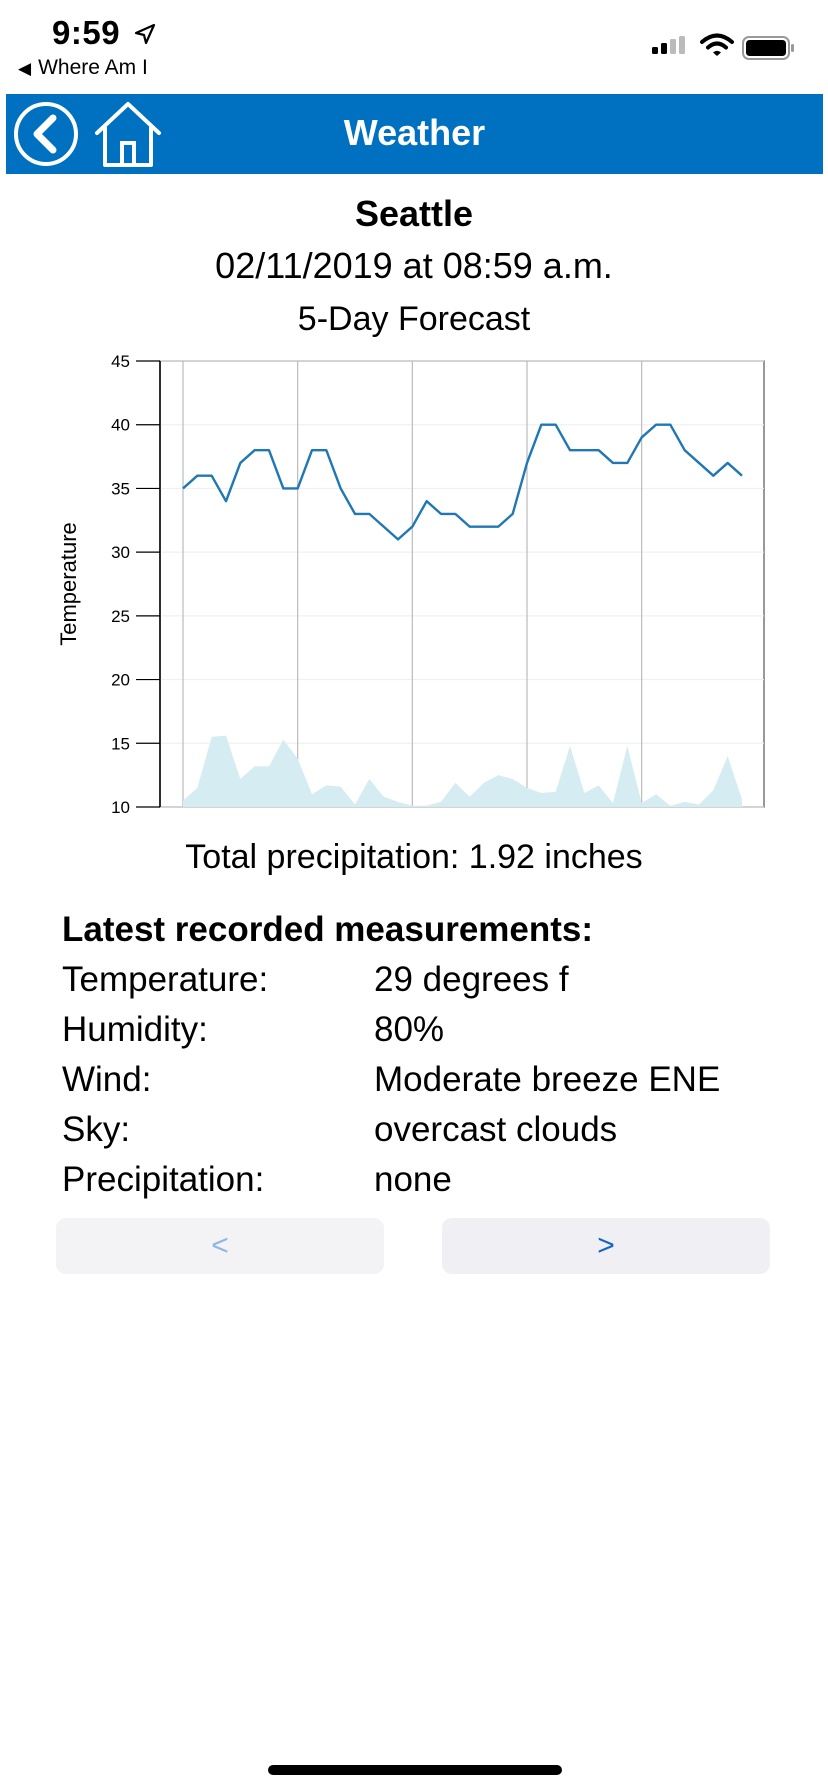 The image size is (828, 1792). I want to click on status-bar: 9:59 ◀ Where Am I, so click(414, 46).